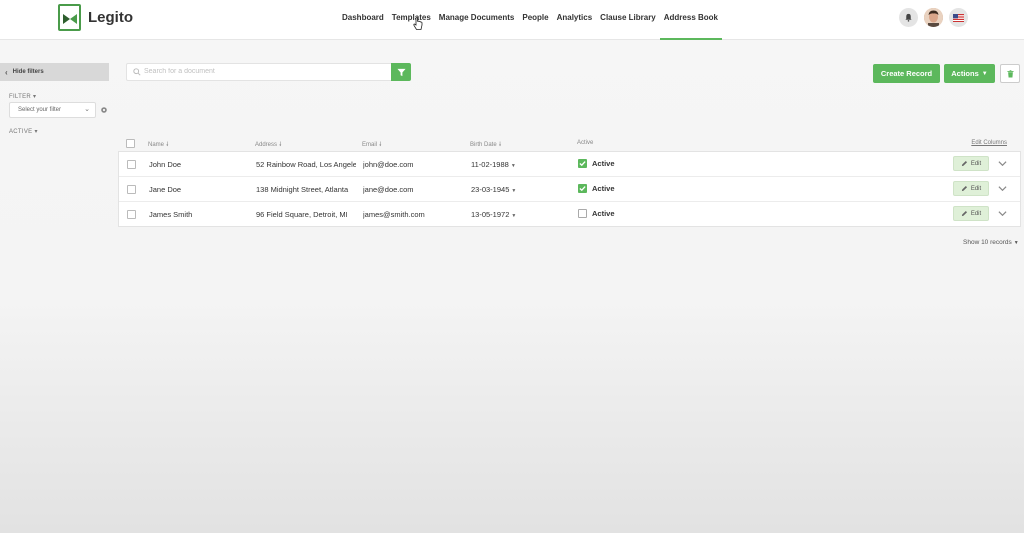 The width and height of the screenshot is (1024, 533). Describe the element at coordinates (388, 189) in the screenshot. I see `cell-email: jane@doe.com` at that location.